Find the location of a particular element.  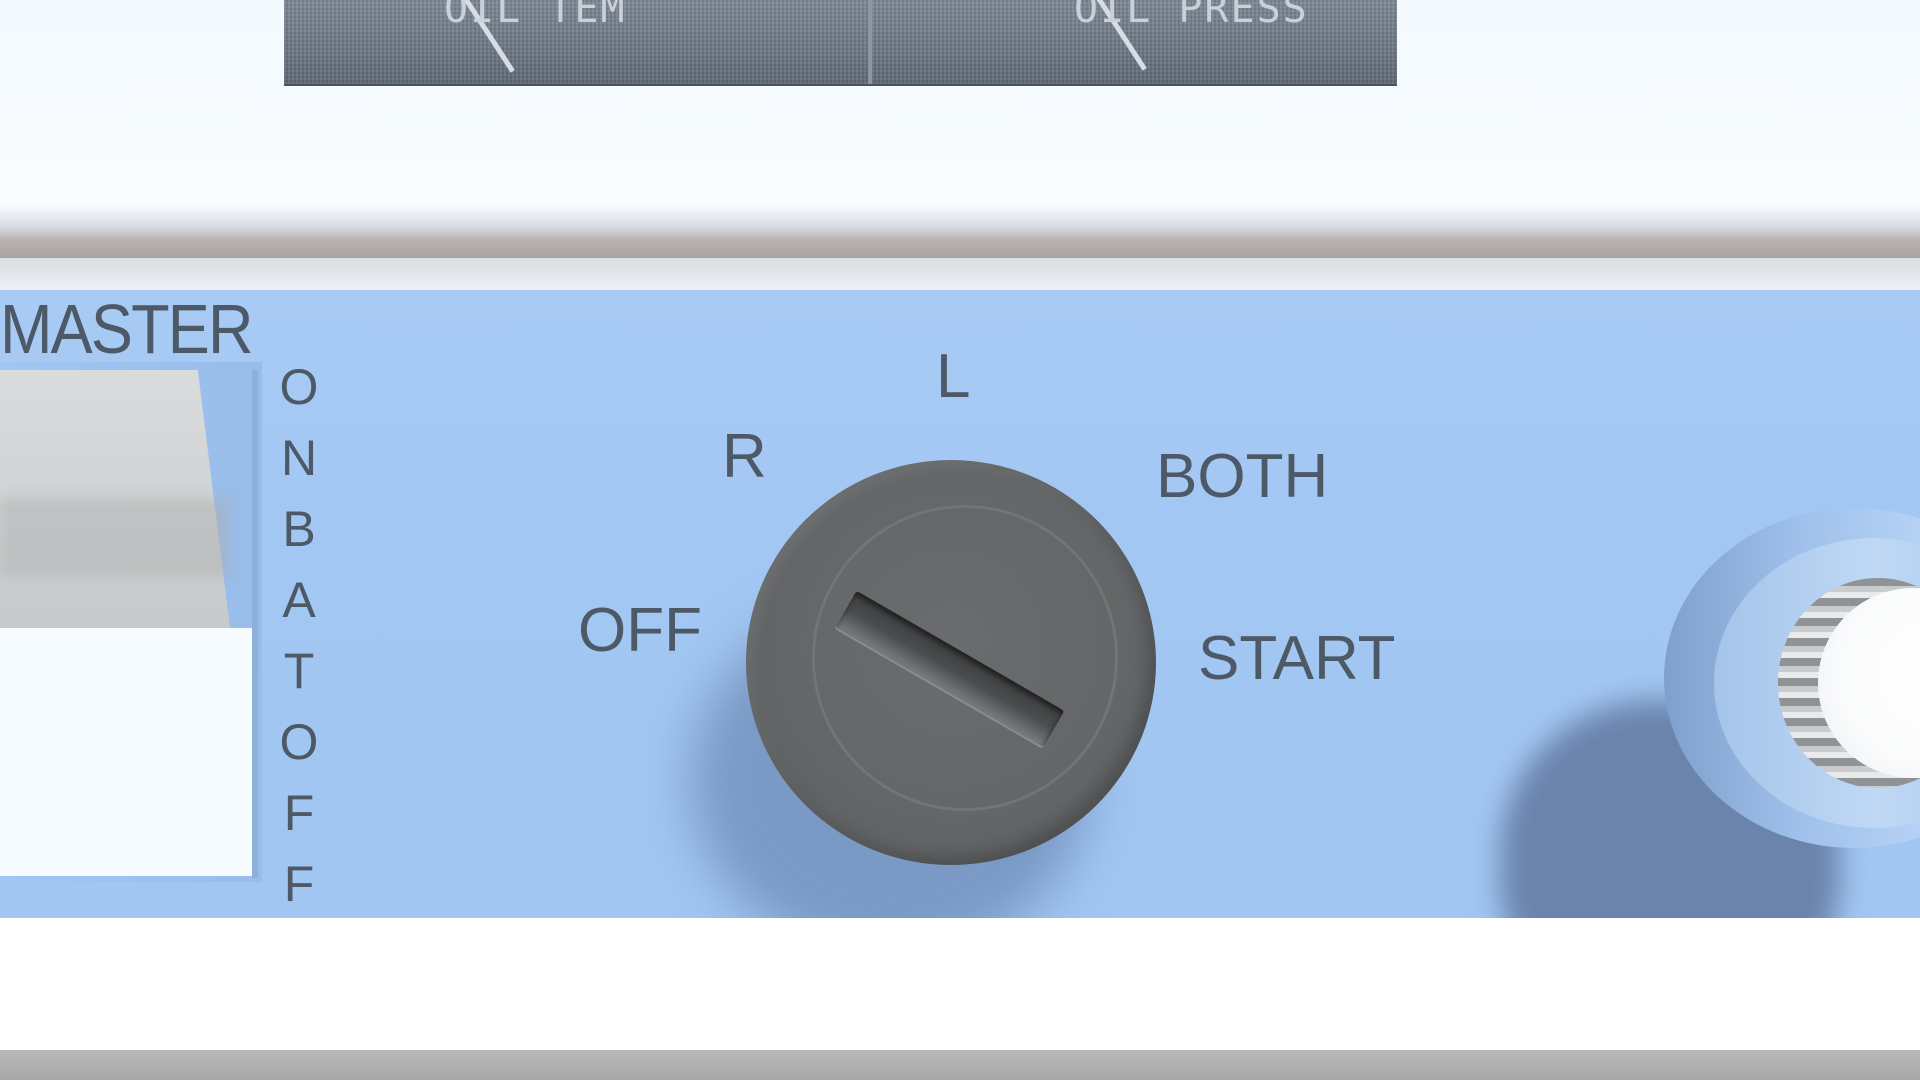

magneto-position-left: L is located at coordinates (953, 376).